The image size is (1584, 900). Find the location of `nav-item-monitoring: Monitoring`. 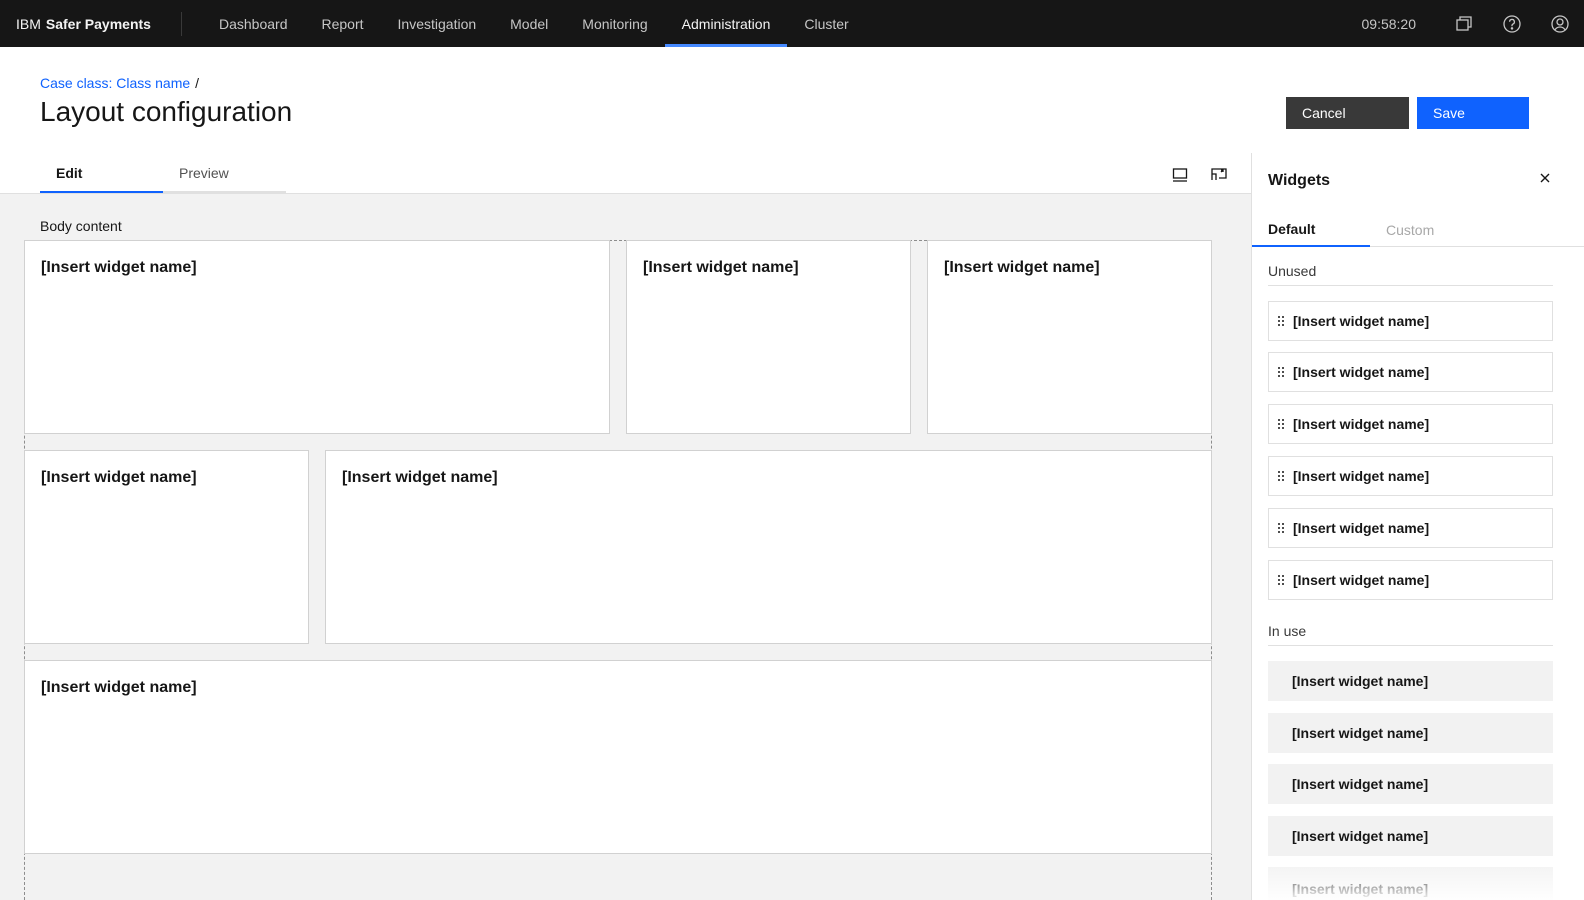

nav-item-monitoring: Monitoring is located at coordinates (614, 23).